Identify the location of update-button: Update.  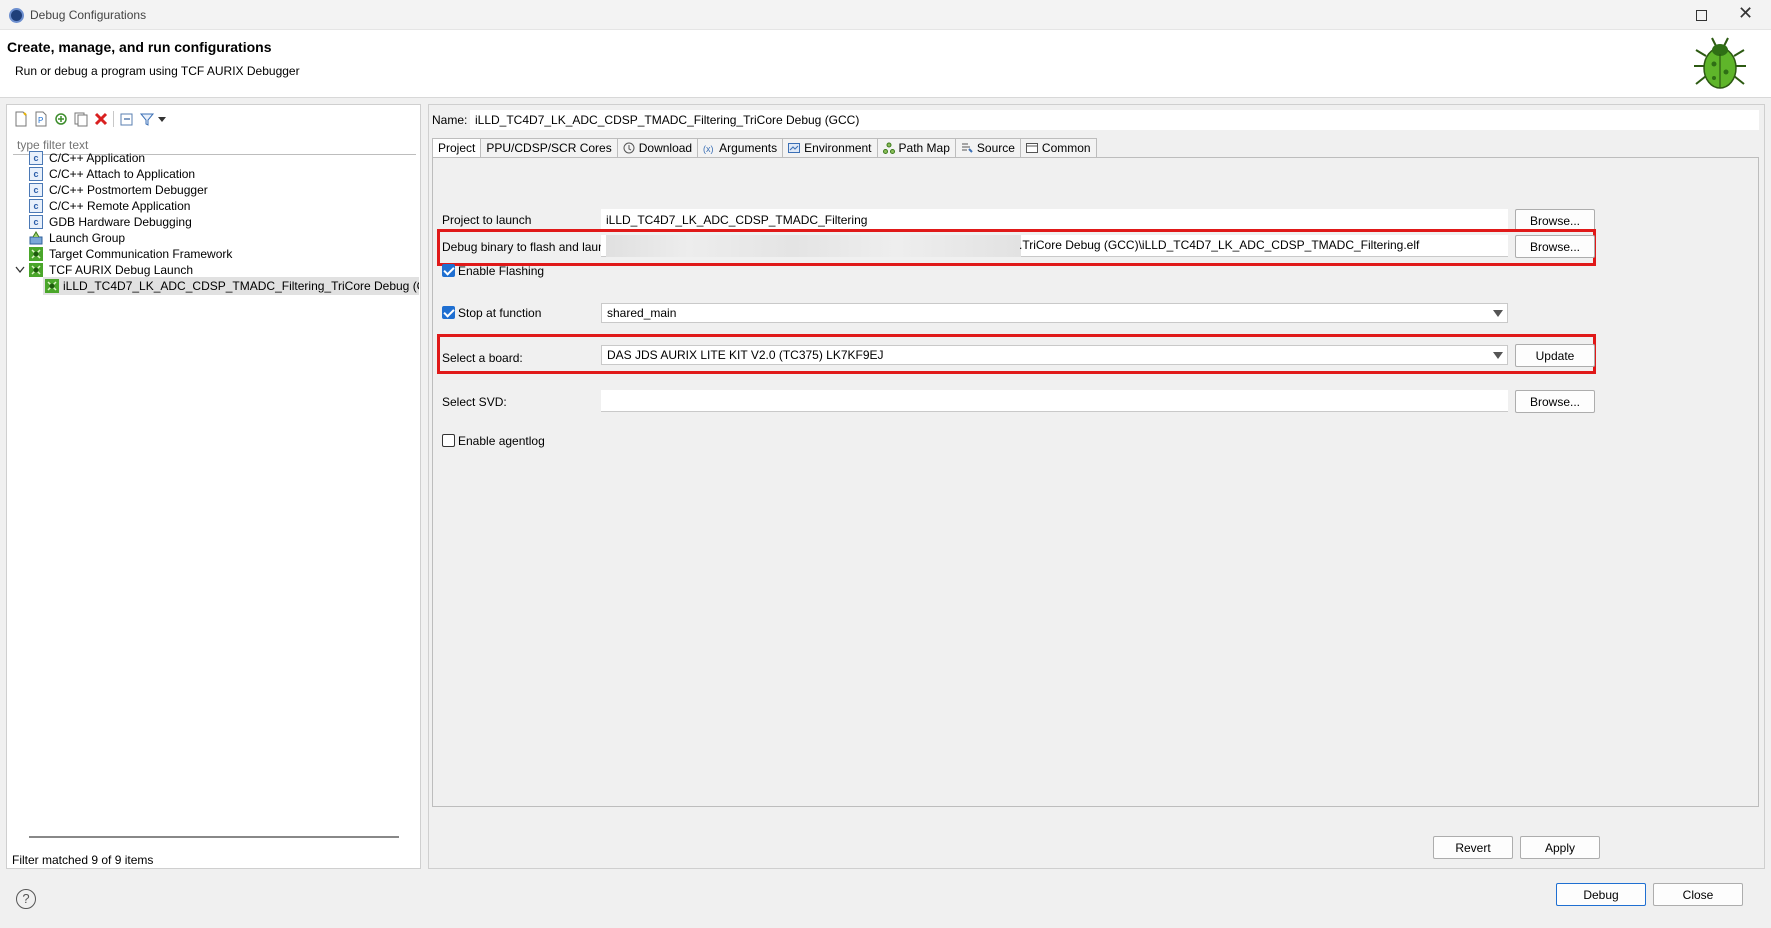
(1555, 355).